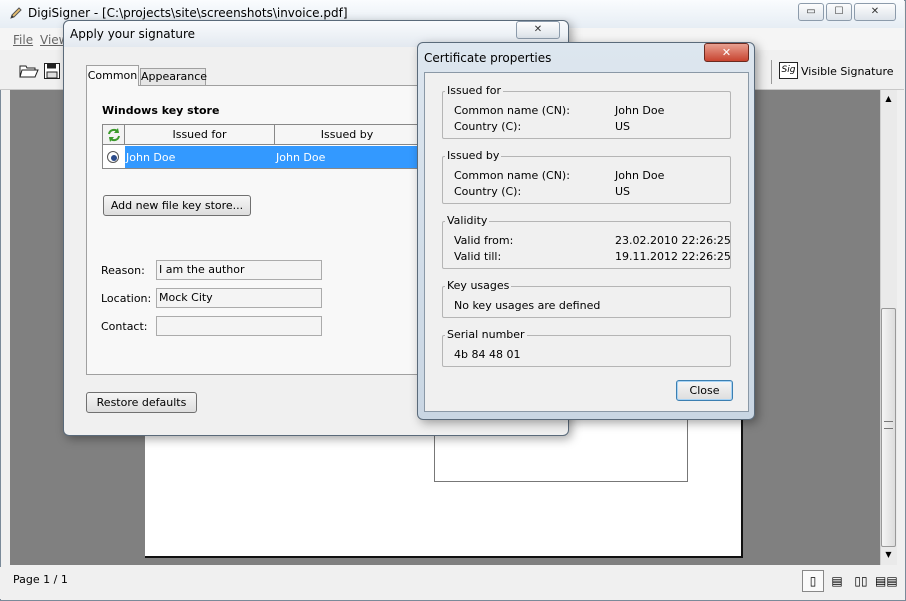 This screenshot has width=906, height=601. What do you see at coordinates (888, 100) in the screenshot?
I see `scroll-up-icon: ▲` at bounding box center [888, 100].